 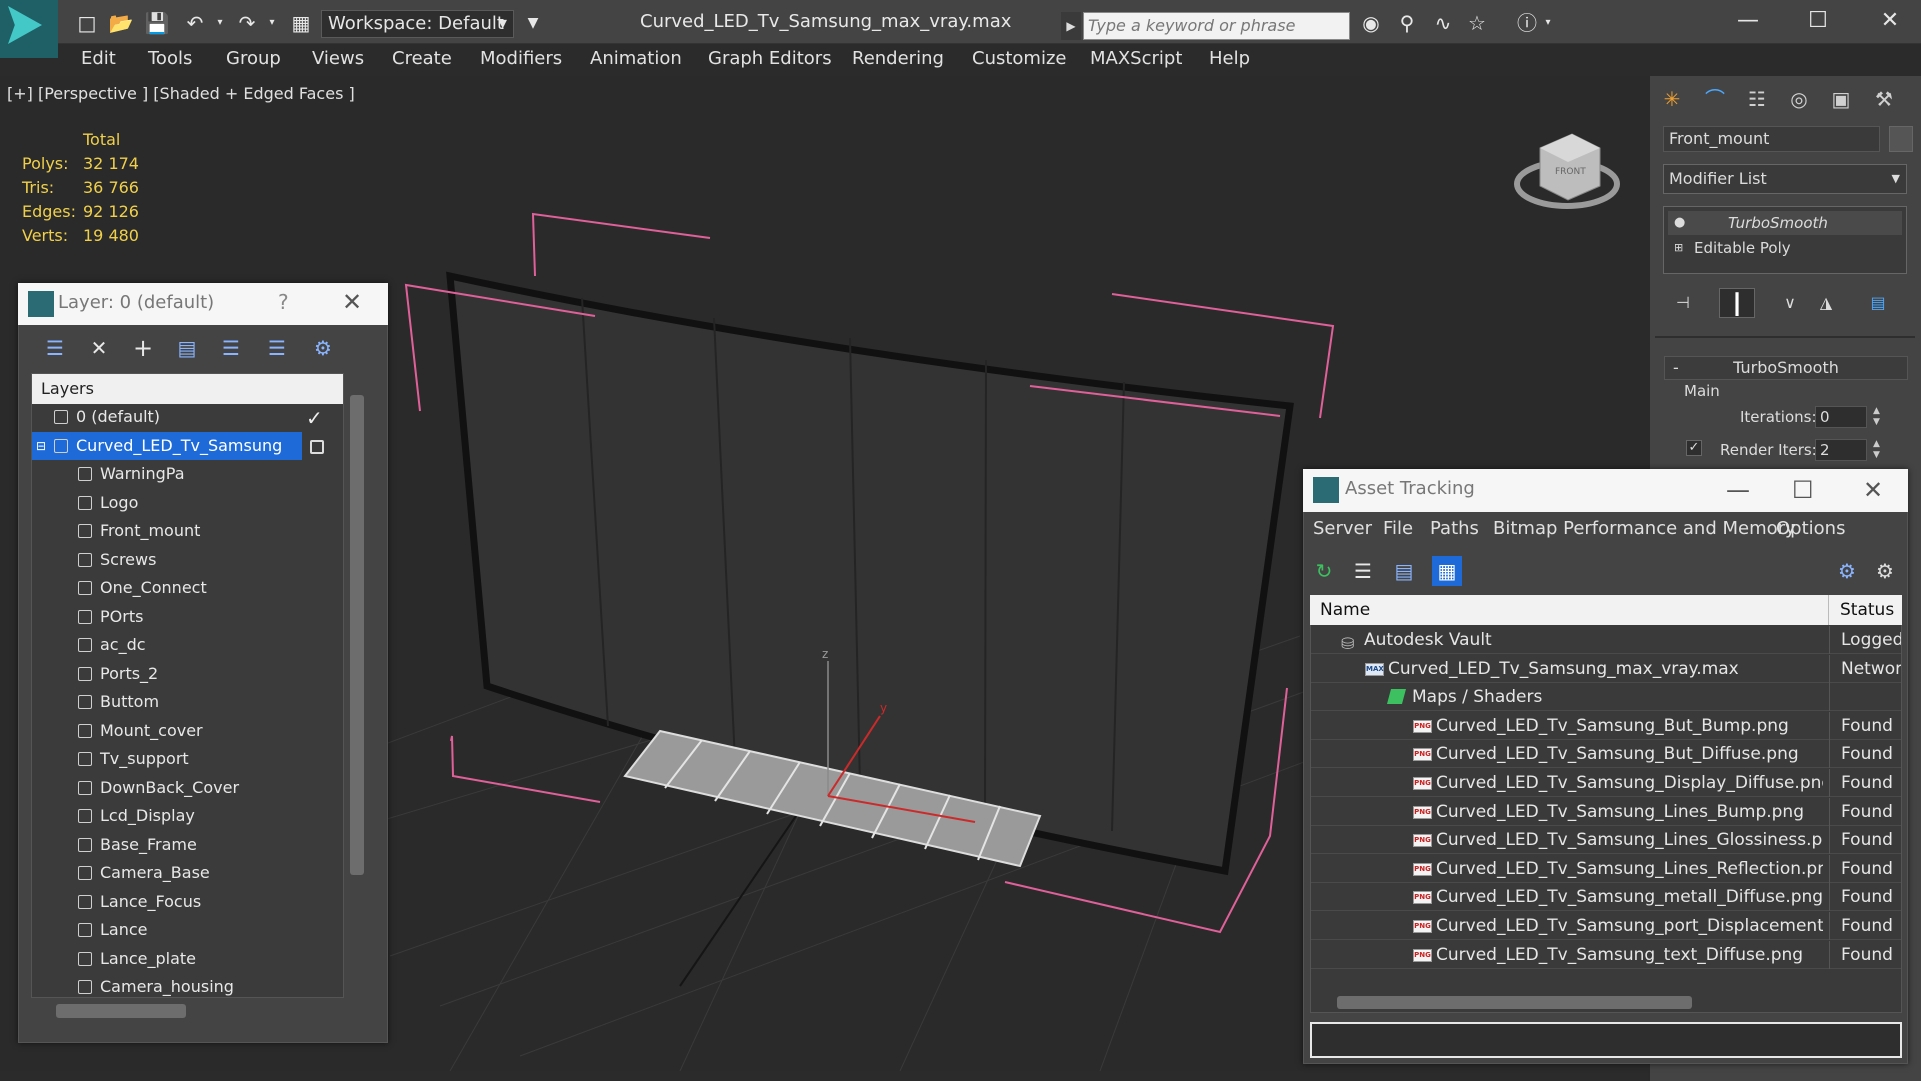 What do you see at coordinates (1071, 26) in the screenshot?
I see `search-expand-icon: ▶` at bounding box center [1071, 26].